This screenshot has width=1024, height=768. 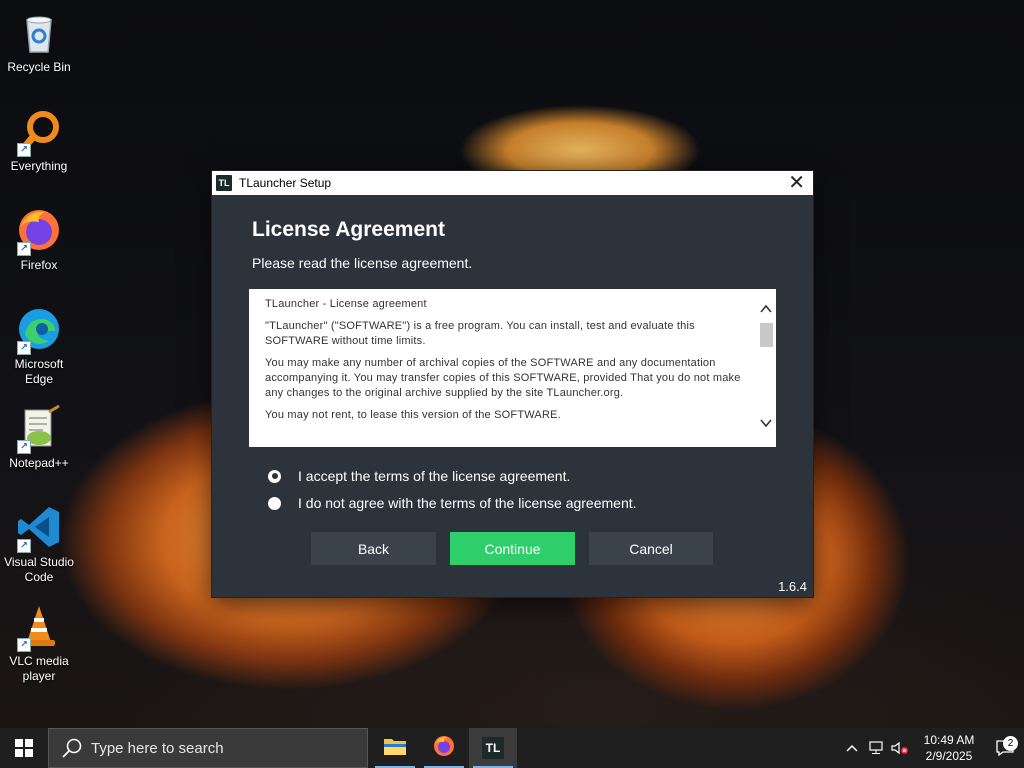 I want to click on notification-center-button: 2, so click(x=1005, y=746).